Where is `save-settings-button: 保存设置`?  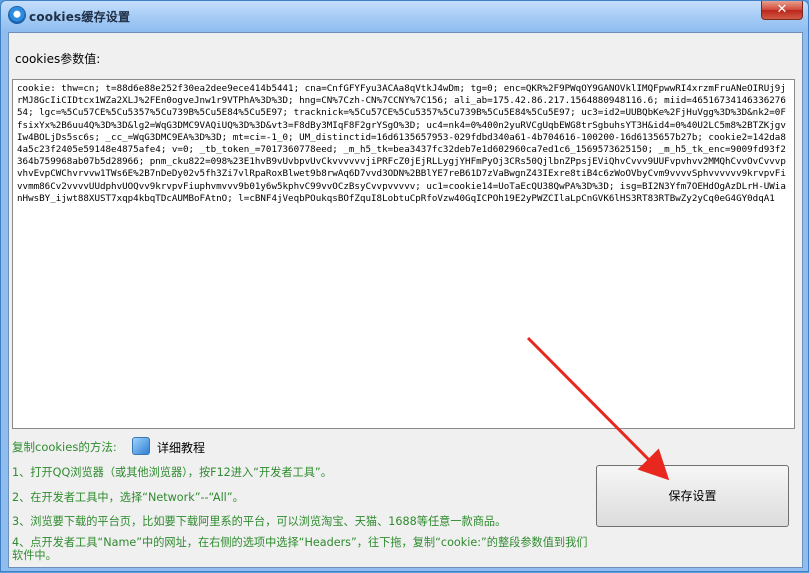 save-settings-button: 保存设置 is located at coordinates (692, 496).